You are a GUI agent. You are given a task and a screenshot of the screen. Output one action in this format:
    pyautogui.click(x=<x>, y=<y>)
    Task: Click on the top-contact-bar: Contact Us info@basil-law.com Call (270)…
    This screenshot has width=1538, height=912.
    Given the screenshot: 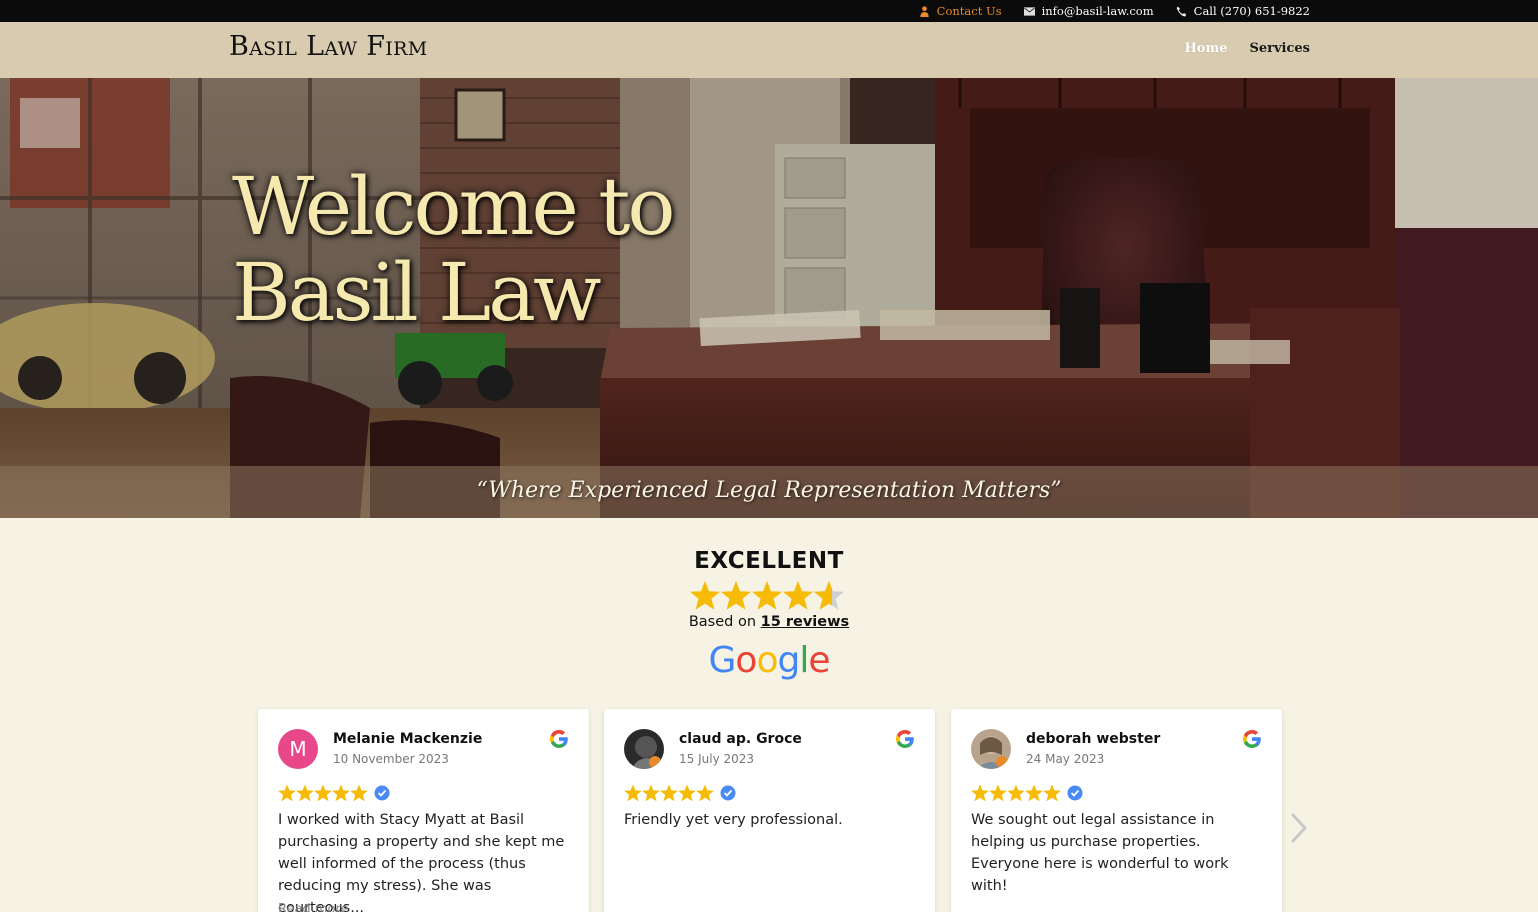 What is the action you would take?
    pyautogui.click(x=769, y=11)
    